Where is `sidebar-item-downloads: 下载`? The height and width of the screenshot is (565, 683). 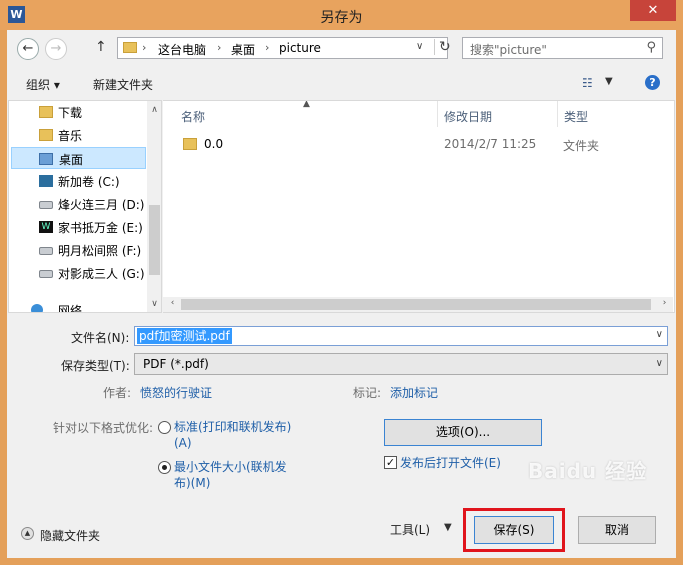 sidebar-item-downloads: 下载 is located at coordinates (78, 112).